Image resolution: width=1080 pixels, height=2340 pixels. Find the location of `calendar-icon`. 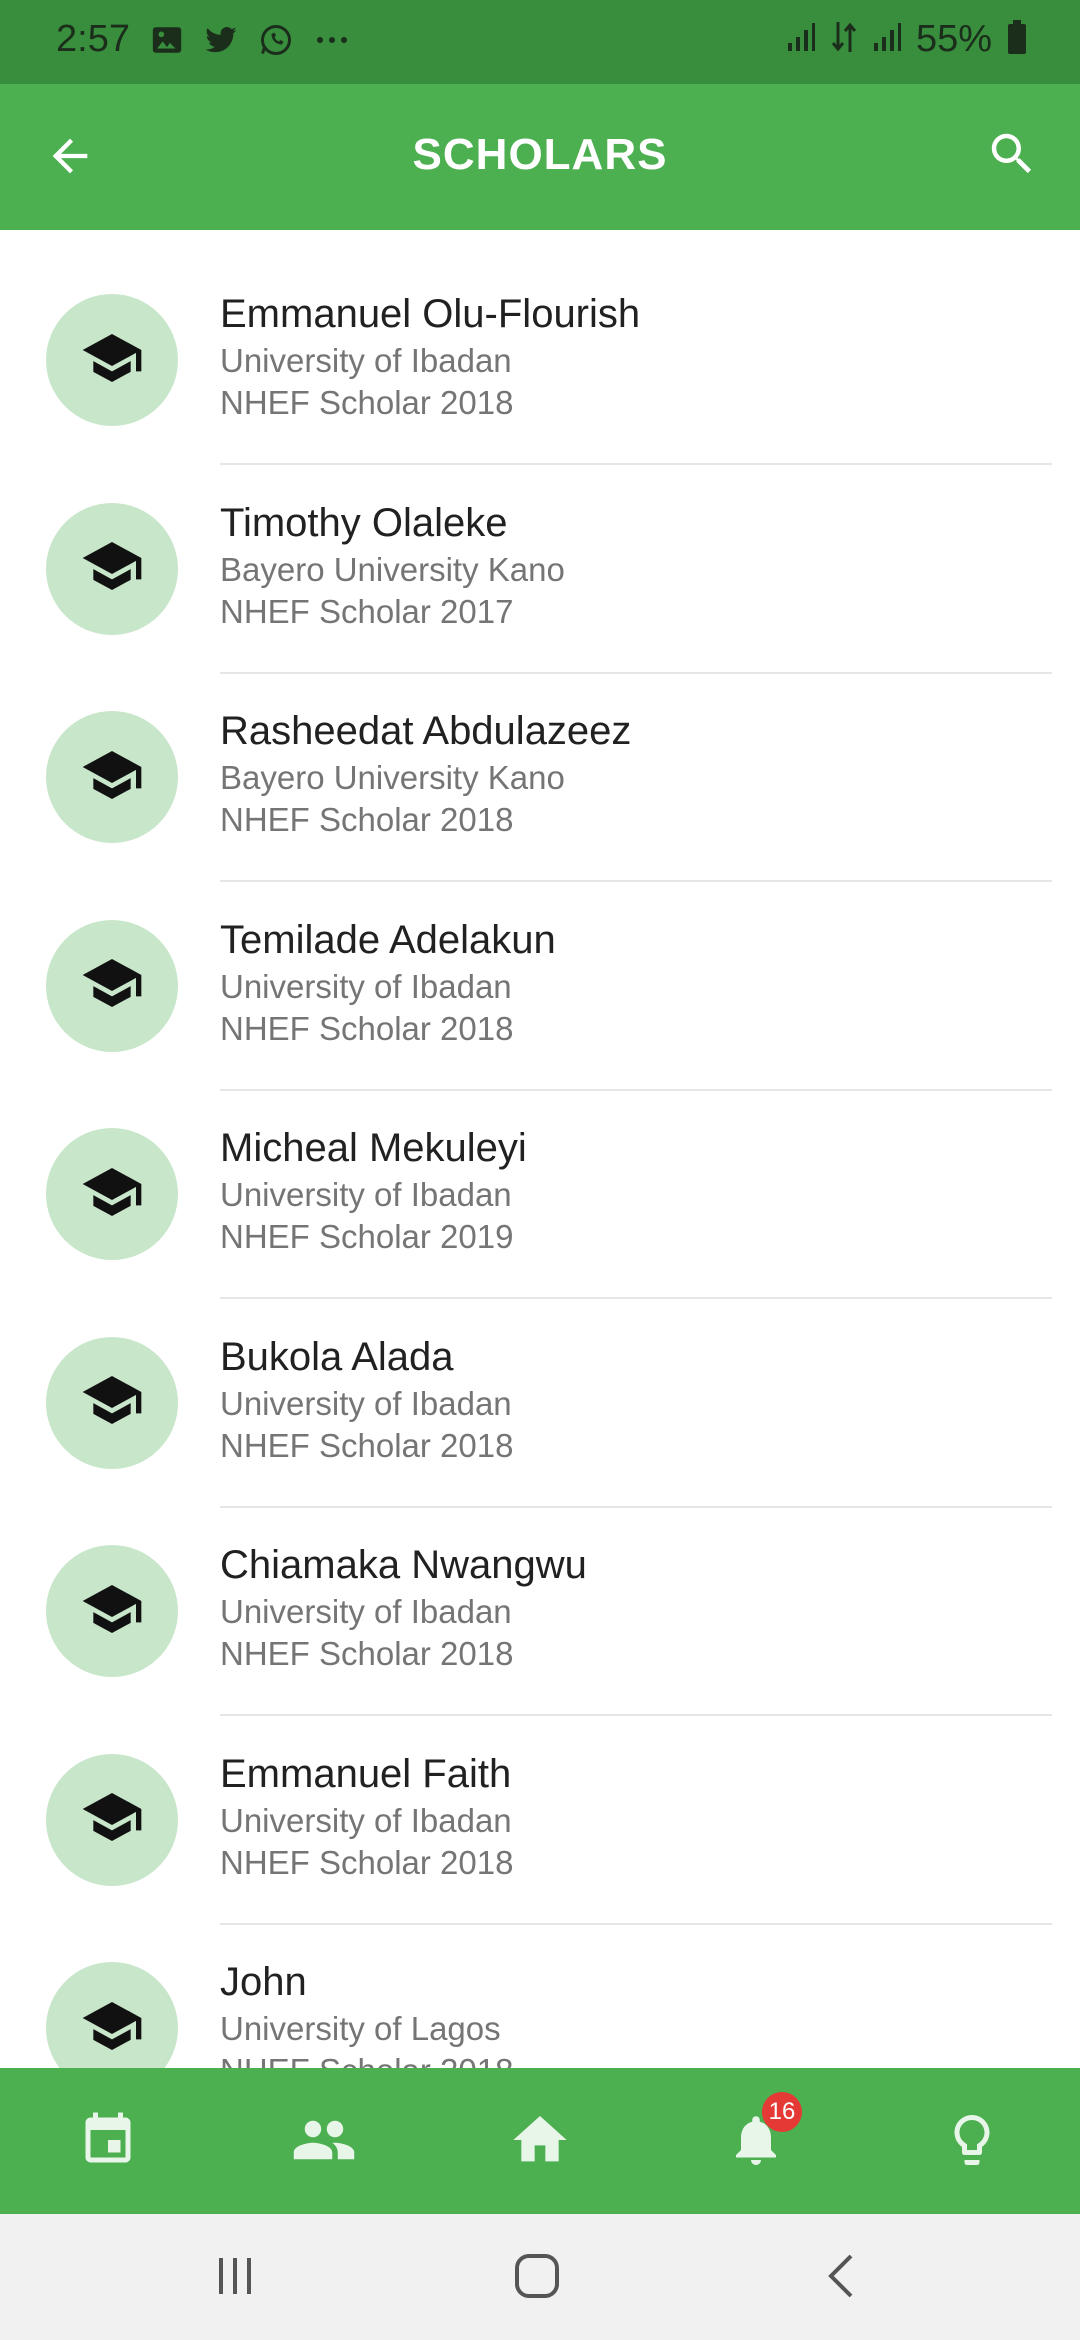

calendar-icon is located at coordinates (108, 2142).